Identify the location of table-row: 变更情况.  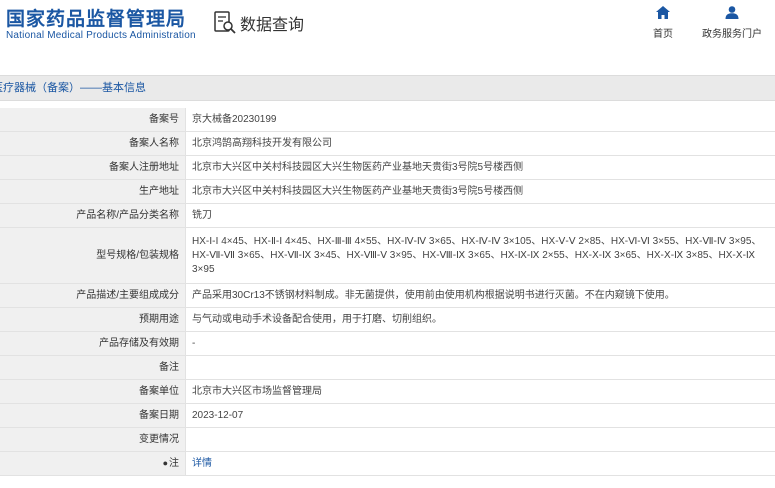
(387, 439).